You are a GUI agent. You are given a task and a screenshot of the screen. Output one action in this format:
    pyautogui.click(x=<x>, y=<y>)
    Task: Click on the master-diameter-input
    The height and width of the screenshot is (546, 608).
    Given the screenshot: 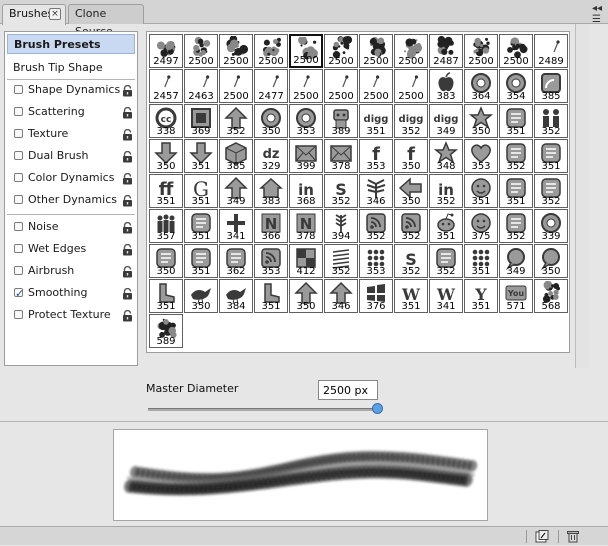 What is the action you would take?
    pyautogui.click(x=348, y=390)
    